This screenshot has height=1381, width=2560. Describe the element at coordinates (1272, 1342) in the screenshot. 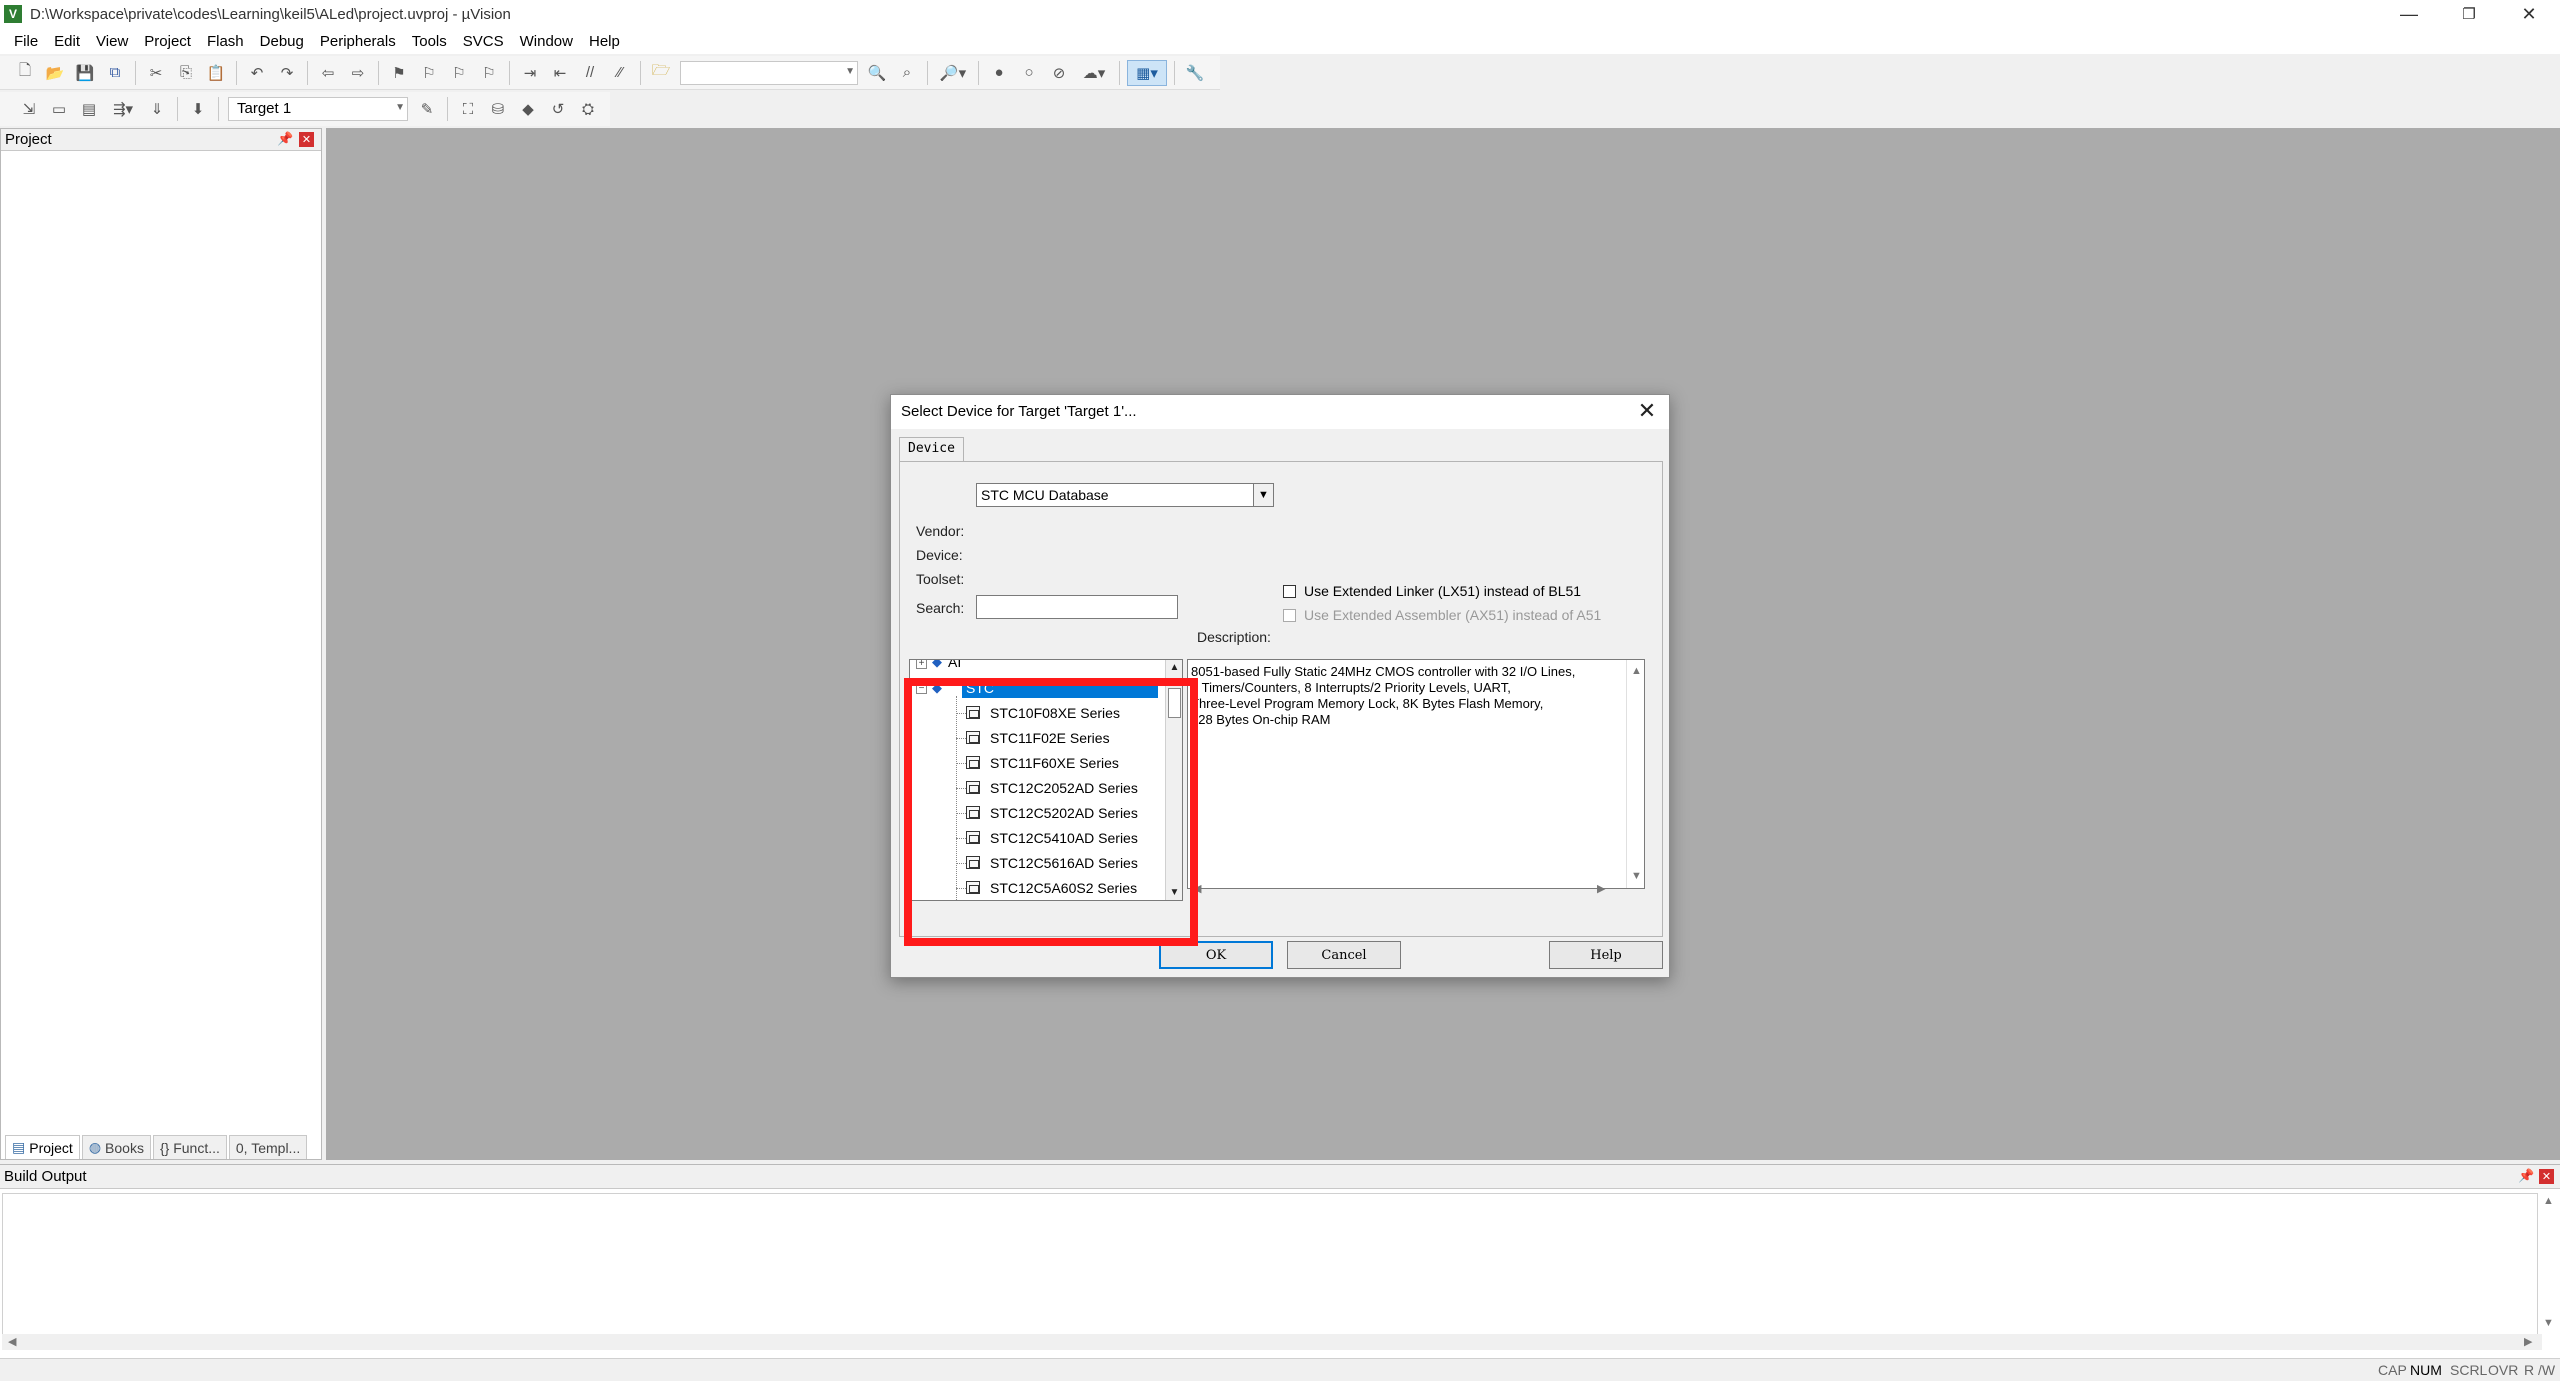

I see `build-output-hscroll: ◀ ▶` at that location.